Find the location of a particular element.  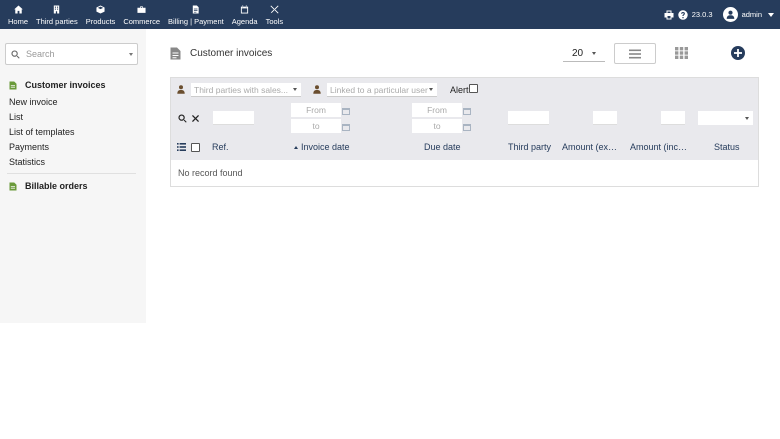

sidebar-section-title: Customer invoices is located at coordinates (65, 85).